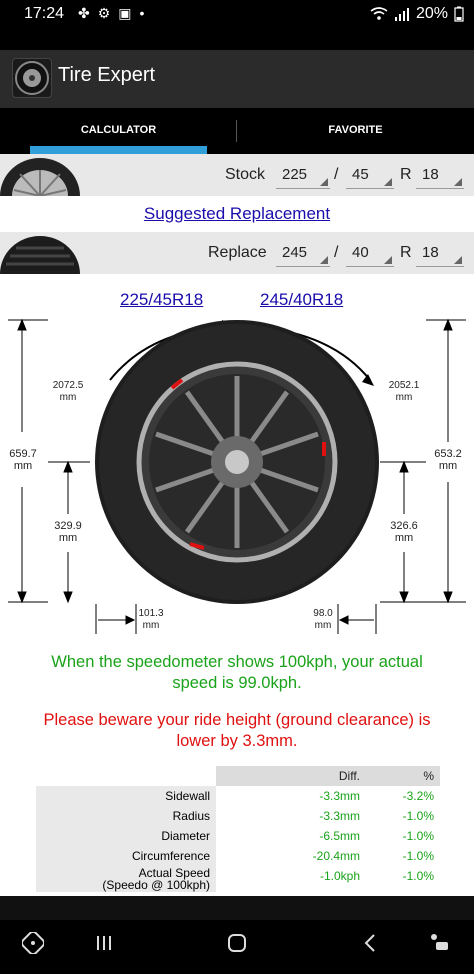  I want to click on wifi-icon, so click(379, 13).